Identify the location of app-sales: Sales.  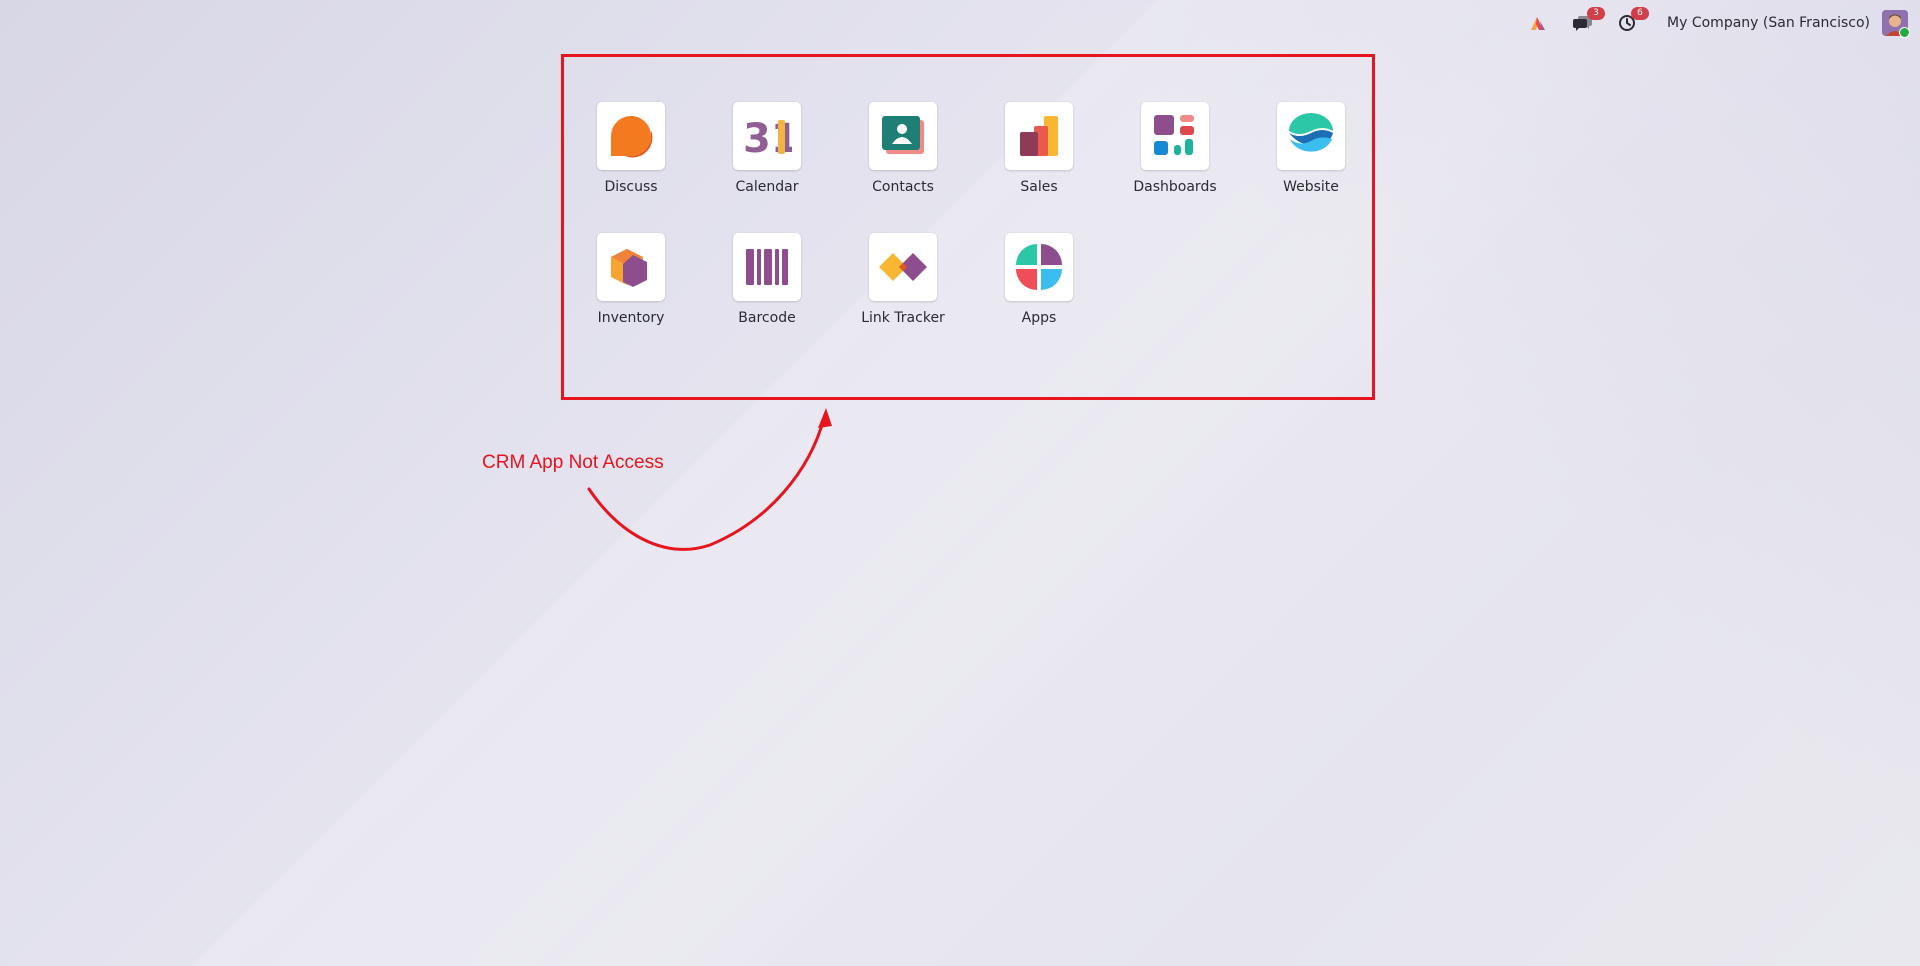
(1039, 148).